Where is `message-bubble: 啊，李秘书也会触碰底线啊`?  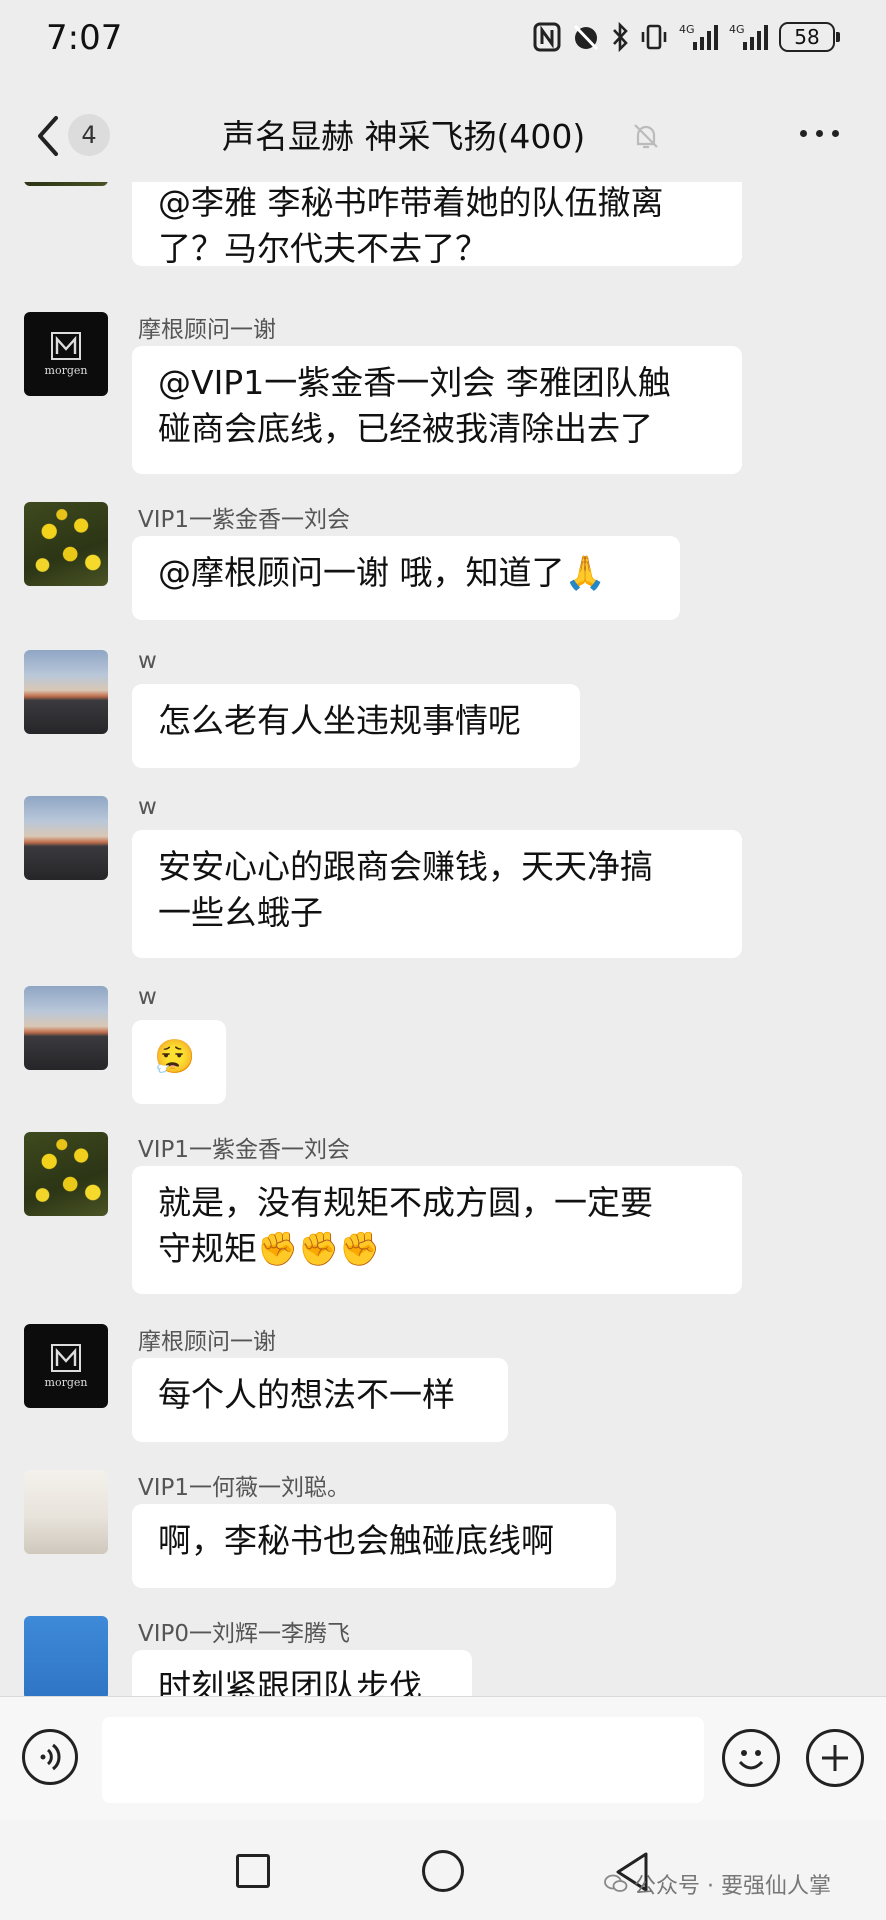 message-bubble: 啊，李秘书也会触碰底线啊 is located at coordinates (374, 1546).